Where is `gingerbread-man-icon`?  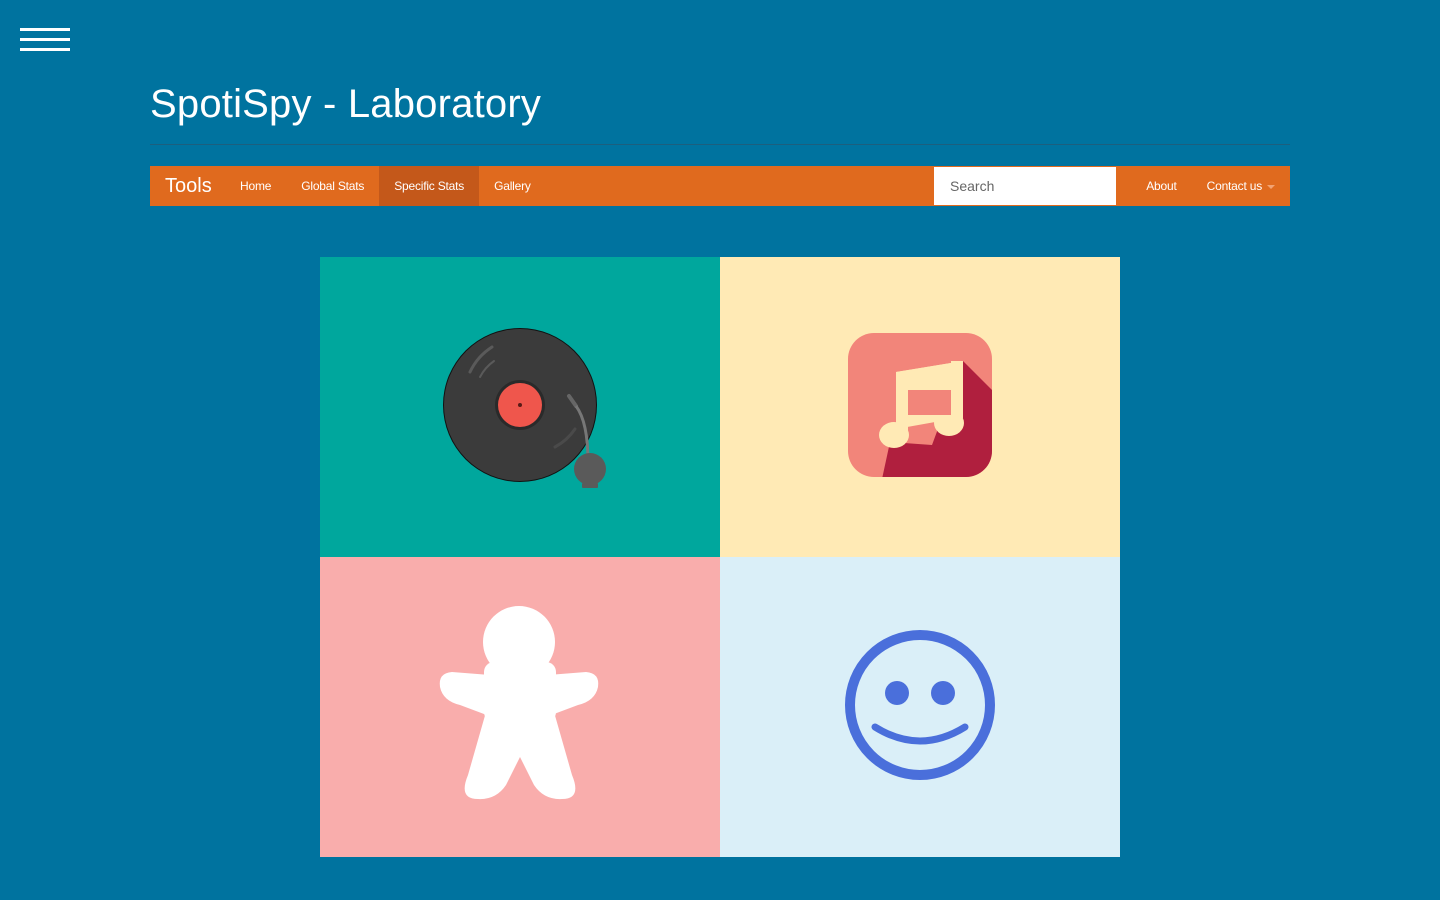
gingerbread-man-icon is located at coordinates (520, 707).